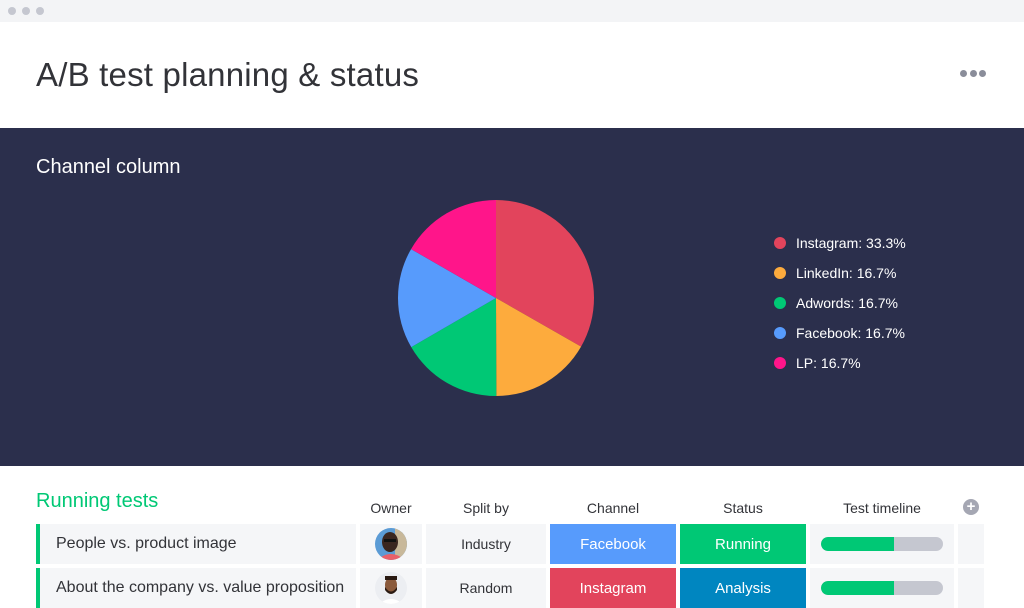 The image size is (1024, 608). I want to click on channel-label: Instagram, so click(613, 588).